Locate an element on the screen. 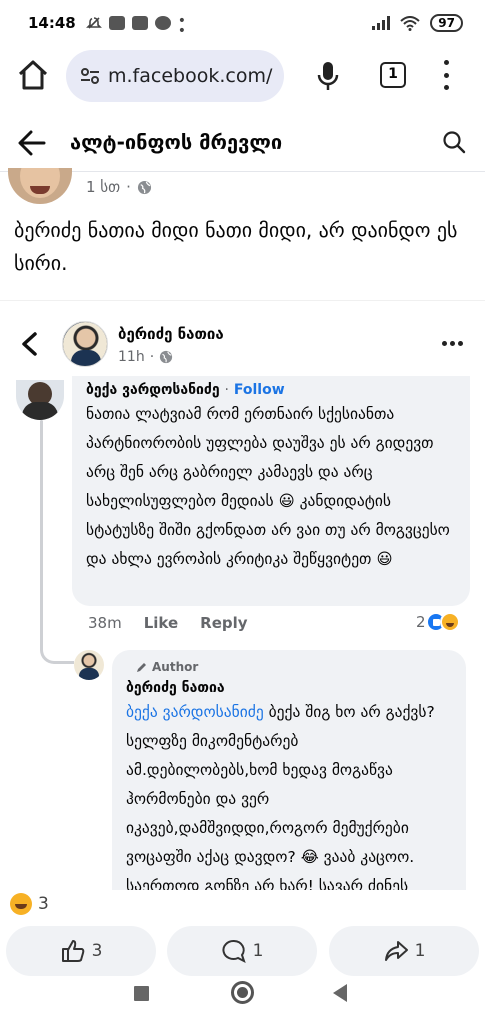  like-count: 3 is located at coordinates (97, 951).